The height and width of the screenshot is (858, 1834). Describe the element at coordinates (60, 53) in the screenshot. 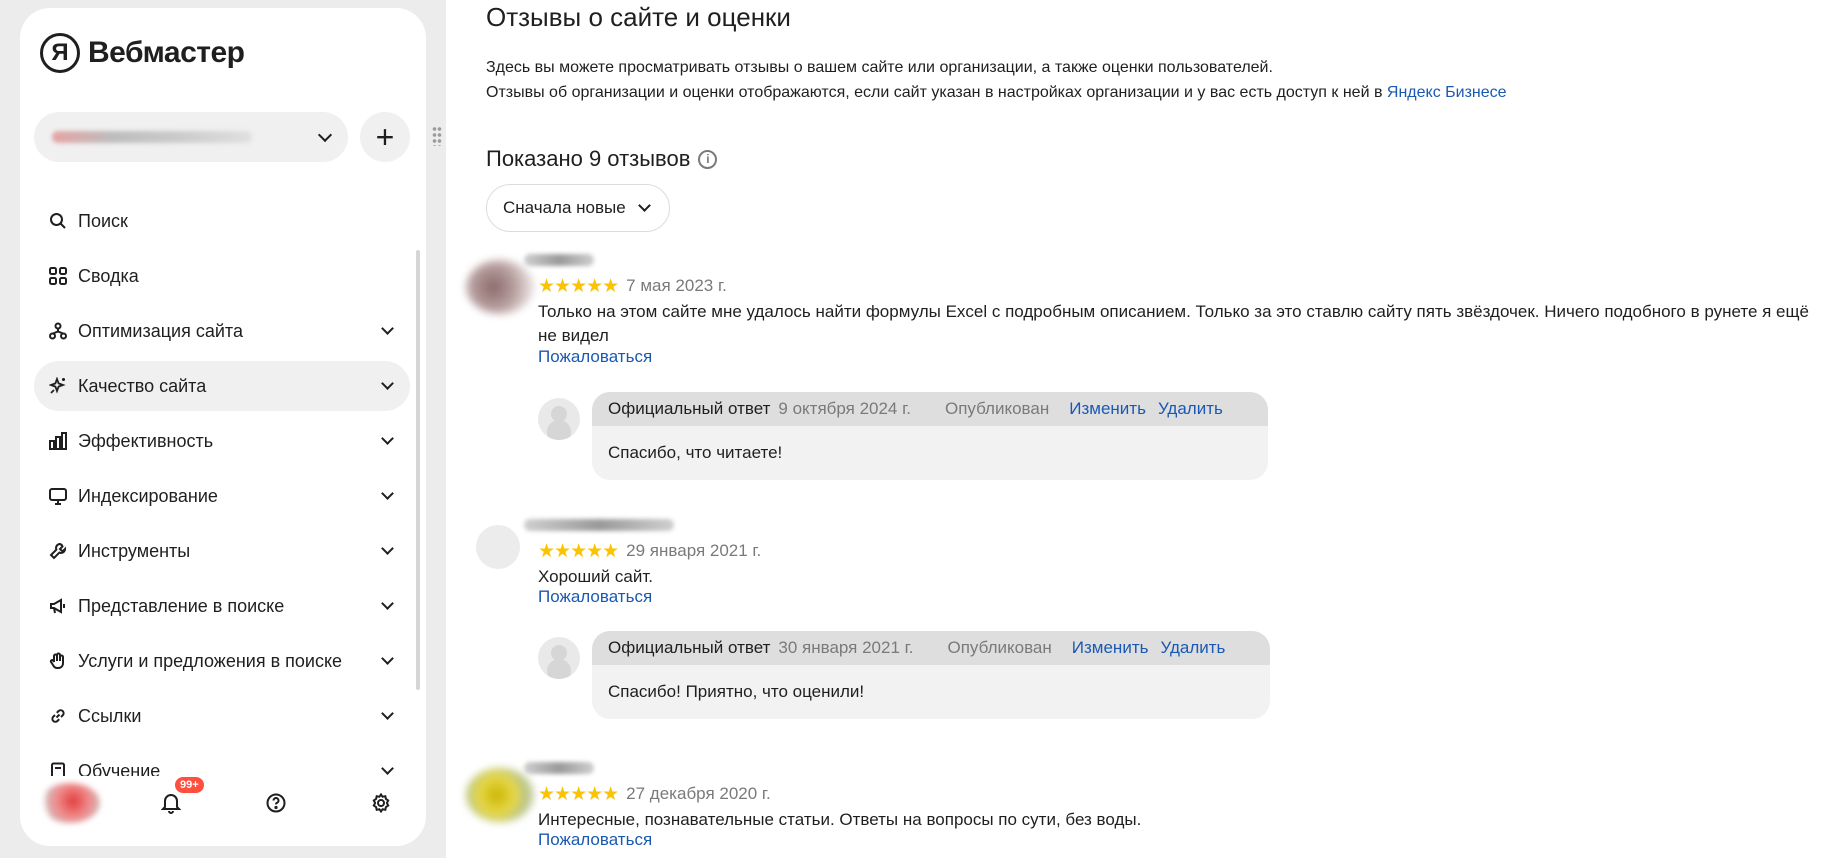

I see `yandex-logo-icon: Я` at that location.